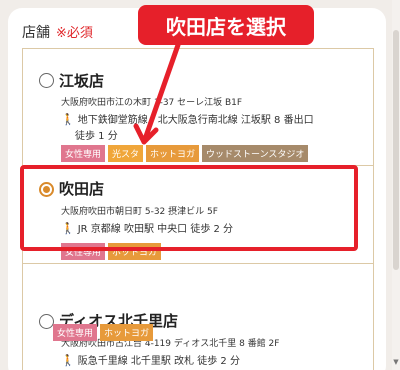  I want to click on store-access-2: 徒歩 1 分, so click(96, 136).